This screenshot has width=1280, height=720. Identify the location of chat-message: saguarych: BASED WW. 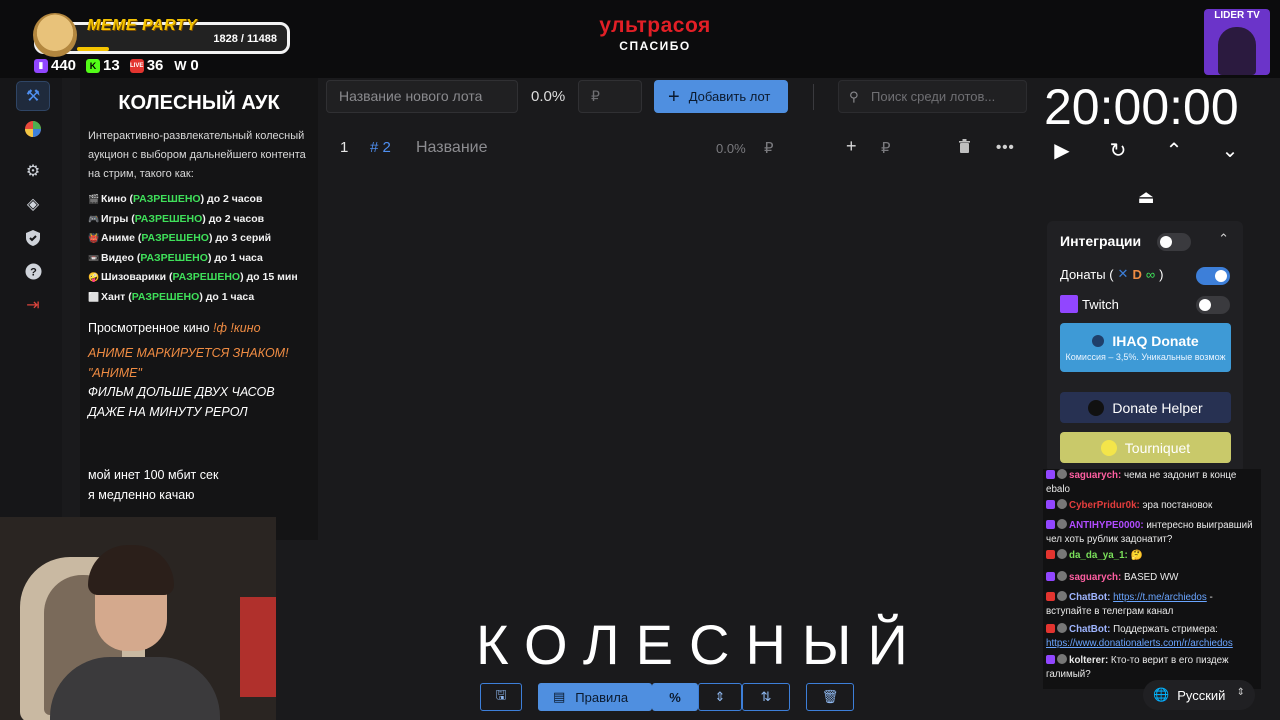
(1151, 578).